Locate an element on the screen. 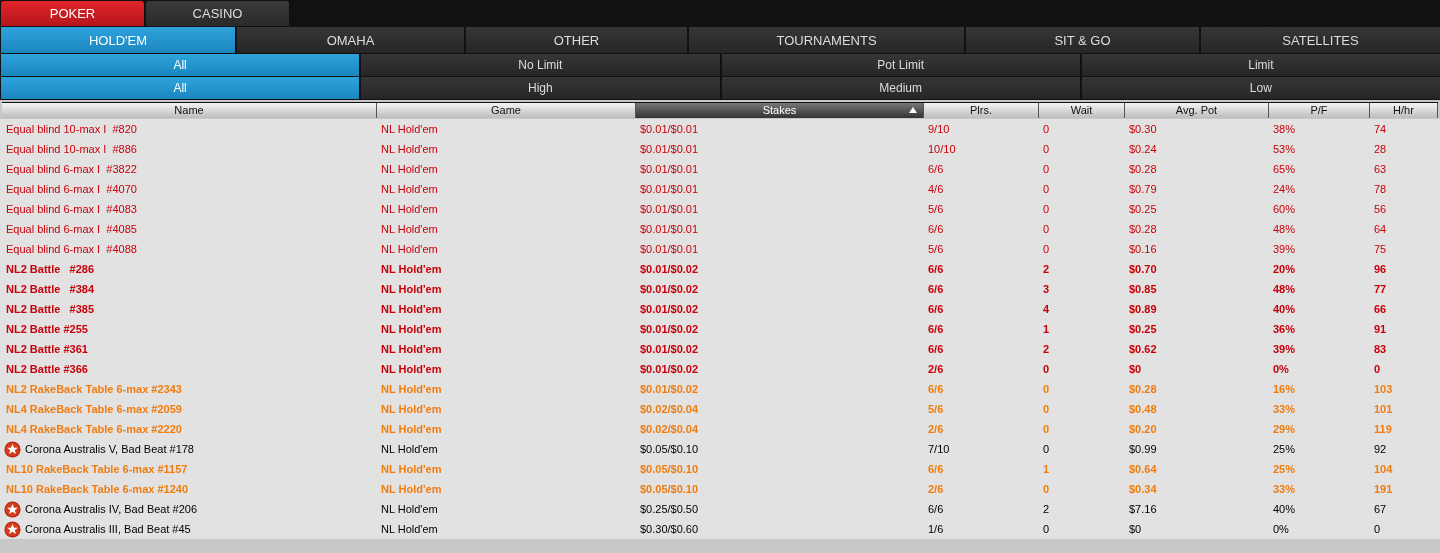 This screenshot has width=1440, height=553. table-name: NL4 RakeBack Table 6-max #2059 is located at coordinates (94, 409).